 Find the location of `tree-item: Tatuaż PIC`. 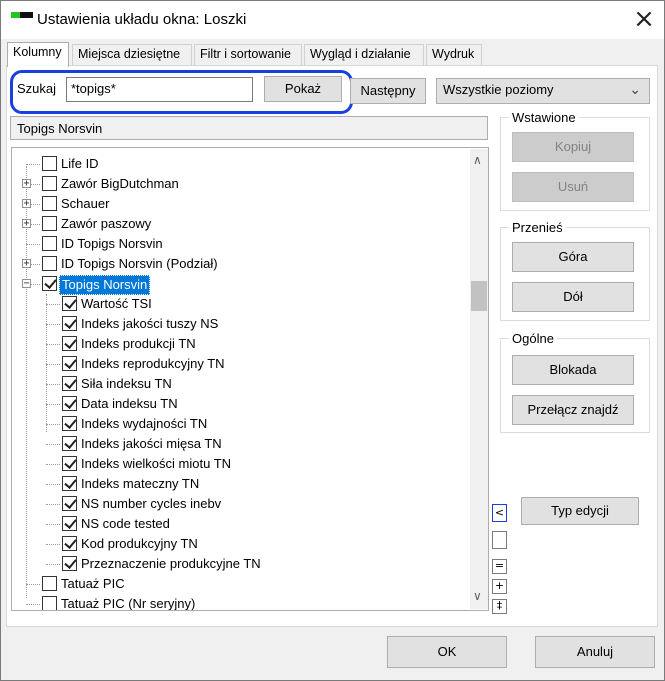

tree-item: Tatuaż PIC is located at coordinates (239, 584).